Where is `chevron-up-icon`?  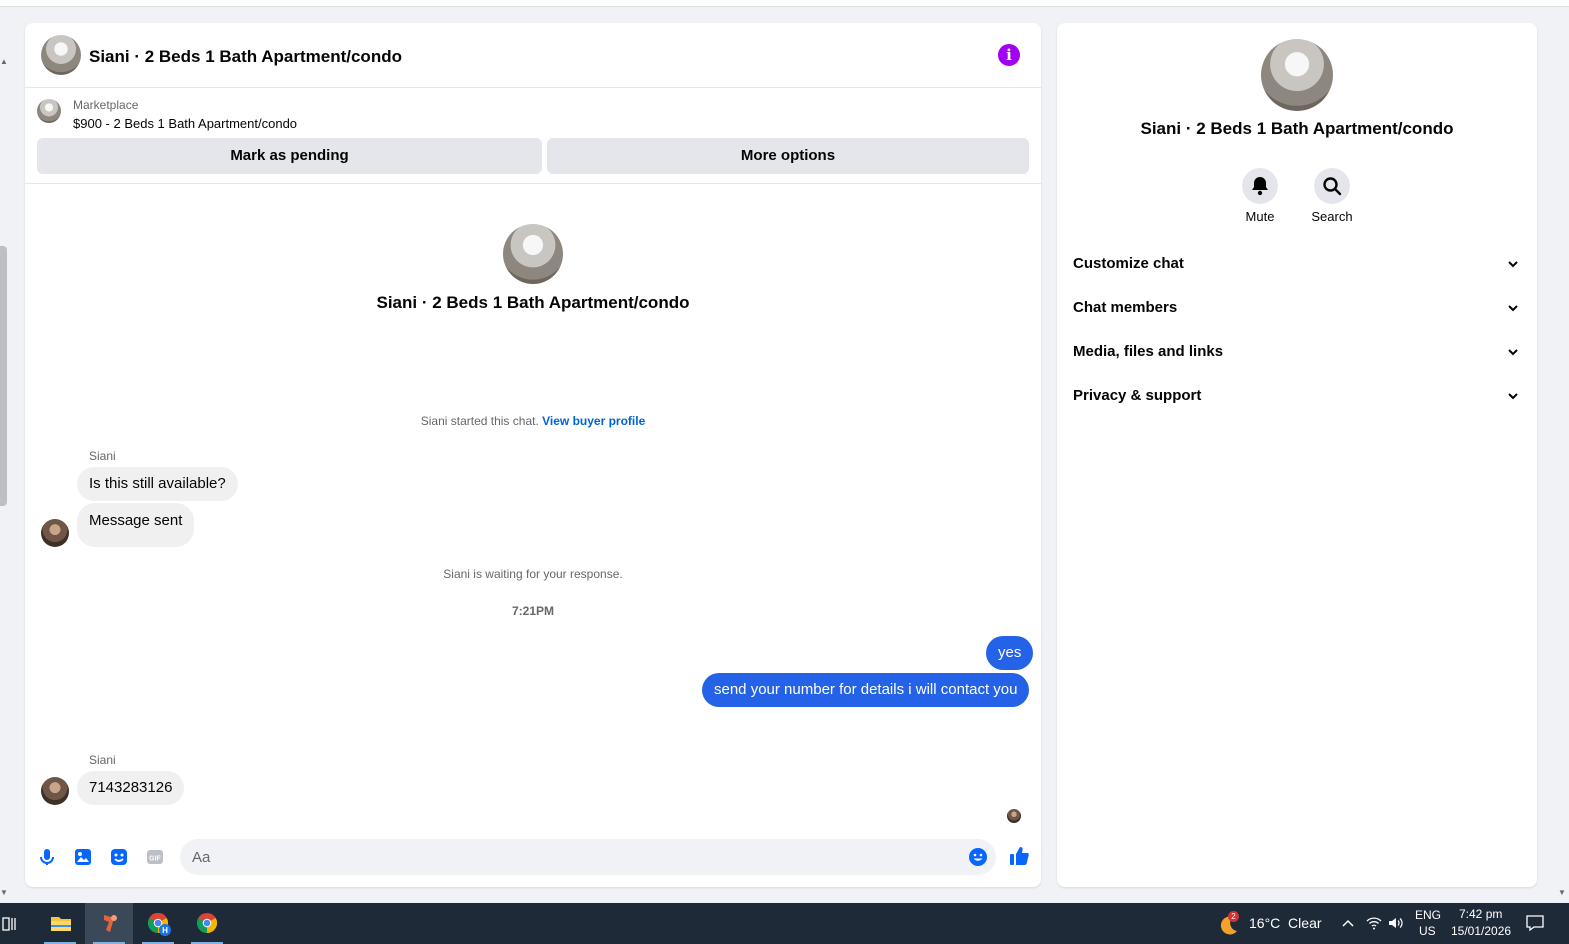 chevron-up-icon is located at coordinates (1348, 923).